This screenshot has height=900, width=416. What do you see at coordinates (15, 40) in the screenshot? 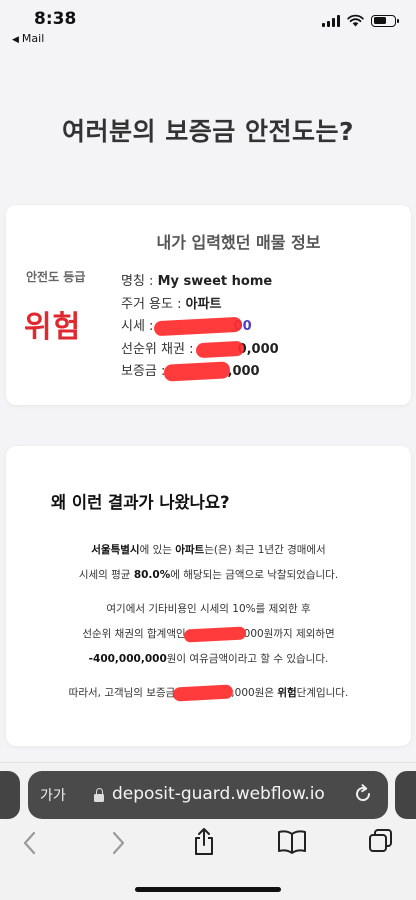
I see `back-triangle-icon: ◀` at bounding box center [15, 40].